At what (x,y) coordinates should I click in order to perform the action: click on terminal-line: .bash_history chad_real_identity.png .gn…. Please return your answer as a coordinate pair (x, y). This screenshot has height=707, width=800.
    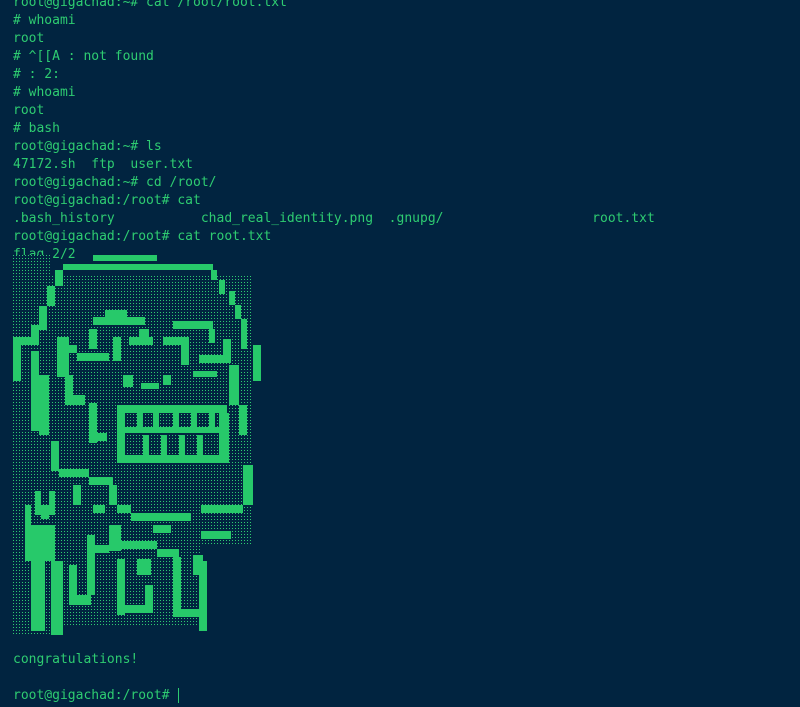
    Looking at the image, I should click on (334, 218).